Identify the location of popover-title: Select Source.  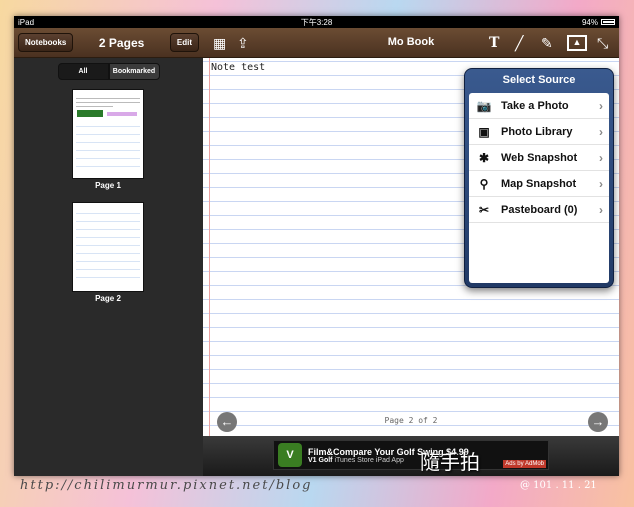
(539, 80).